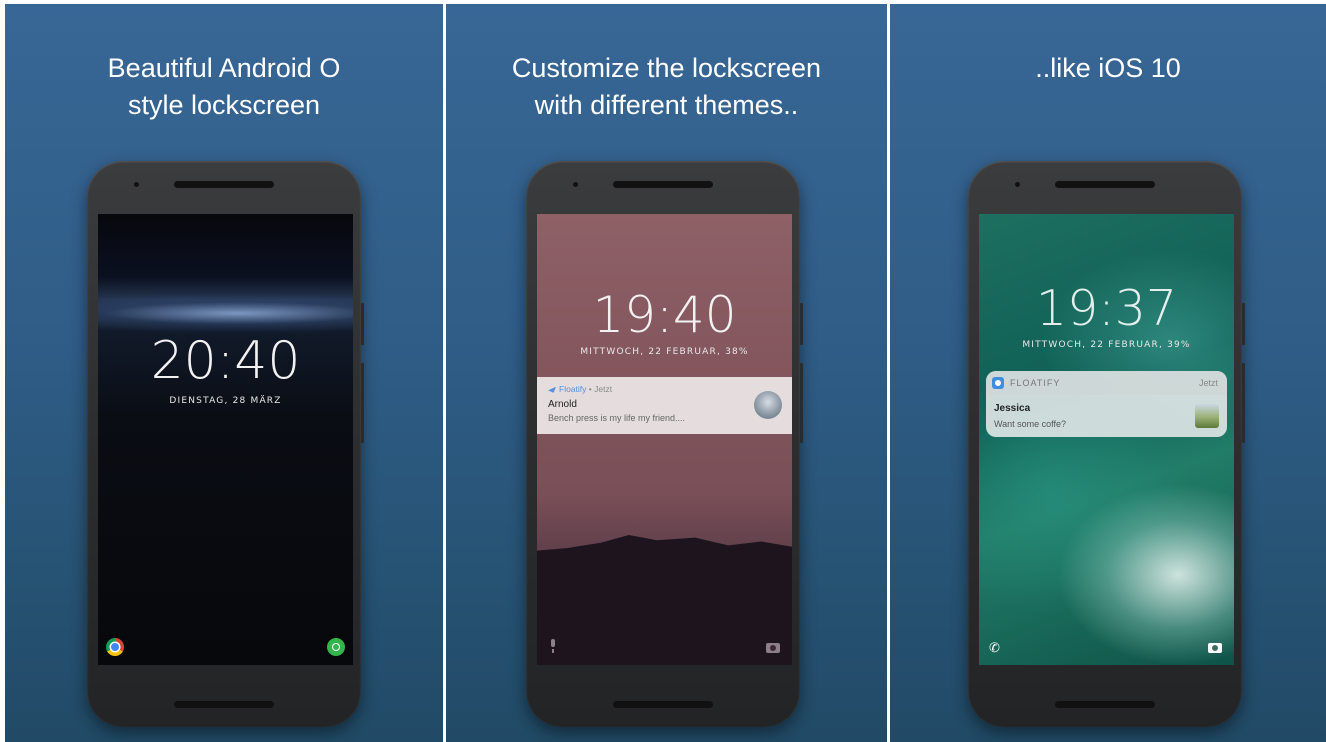 Image resolution: width=1326 pixels, height=742 pixels. I want to click on phone-icon: ✆, so click(996, 648).